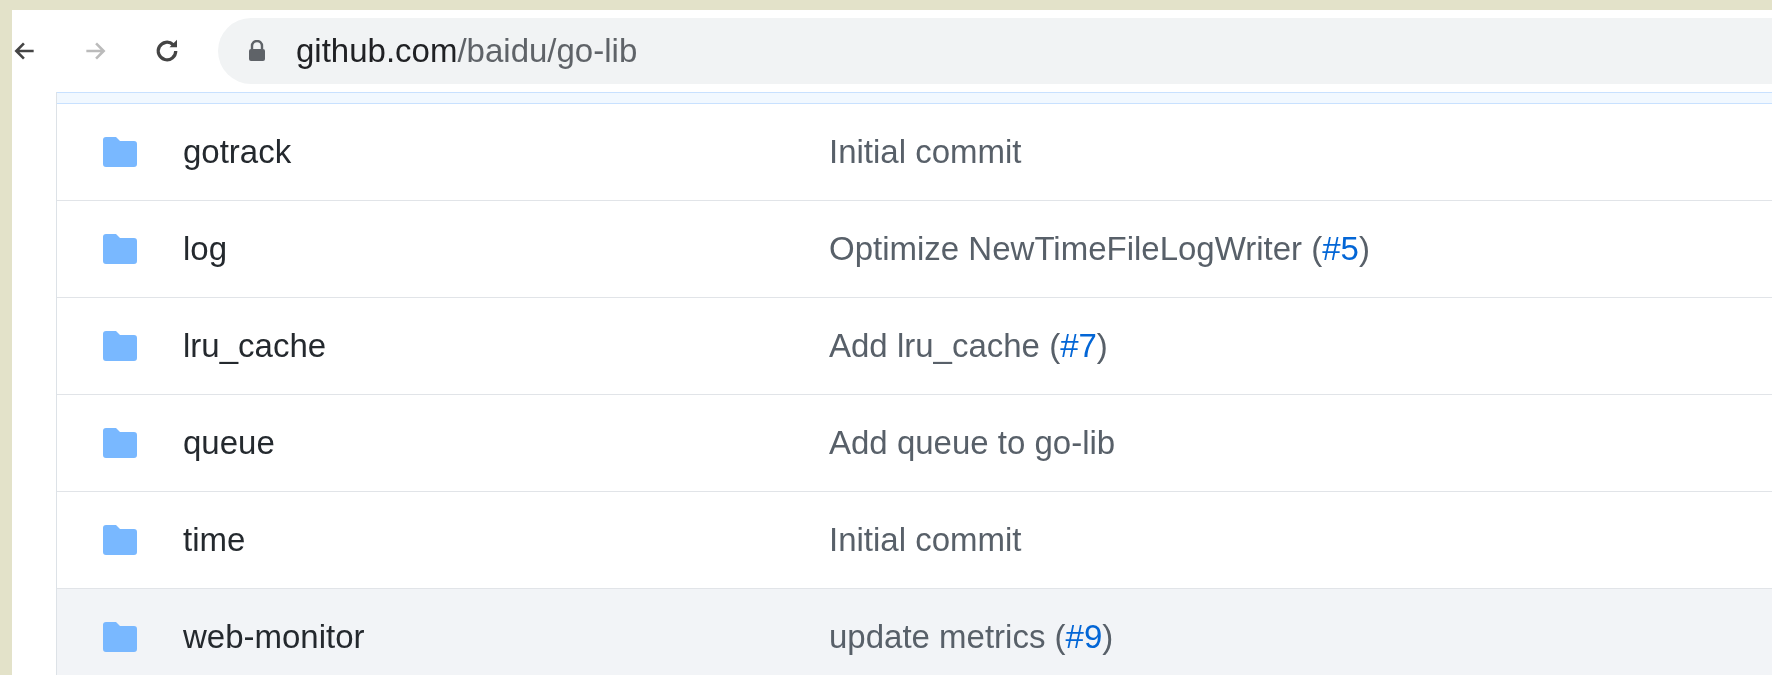  What do you see at coordinates (467, 51) in the screenshot?
I see `url-text: github.com/baidu/go-lib` at bounding box center [467, 51].